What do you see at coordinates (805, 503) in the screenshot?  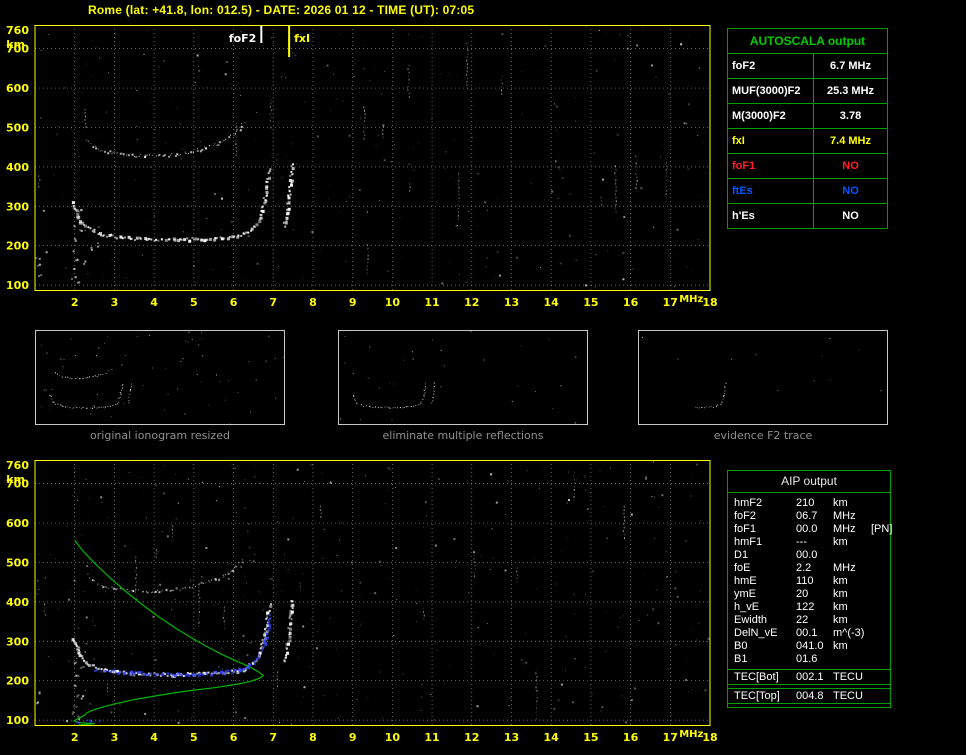 I see `param-value: 210` at bounding box center [805, 503].